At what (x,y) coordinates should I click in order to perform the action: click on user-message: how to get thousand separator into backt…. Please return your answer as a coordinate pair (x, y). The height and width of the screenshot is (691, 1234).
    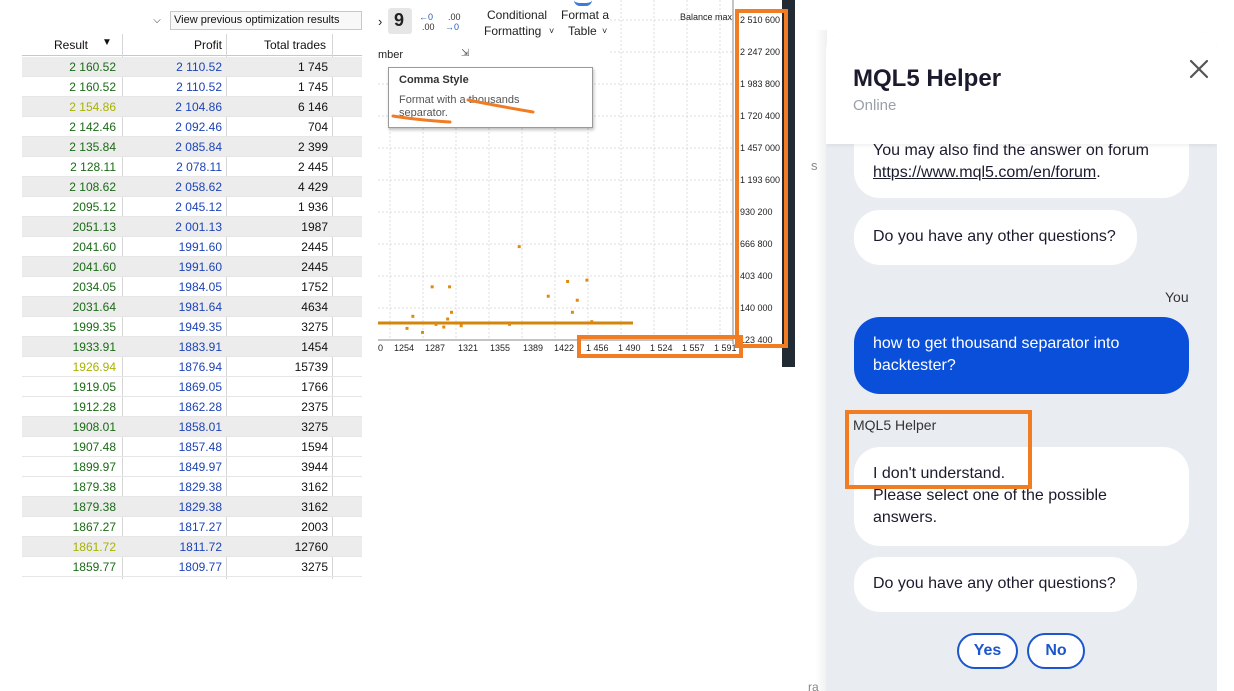
    Looking at the image, I should click on (1021, 355).